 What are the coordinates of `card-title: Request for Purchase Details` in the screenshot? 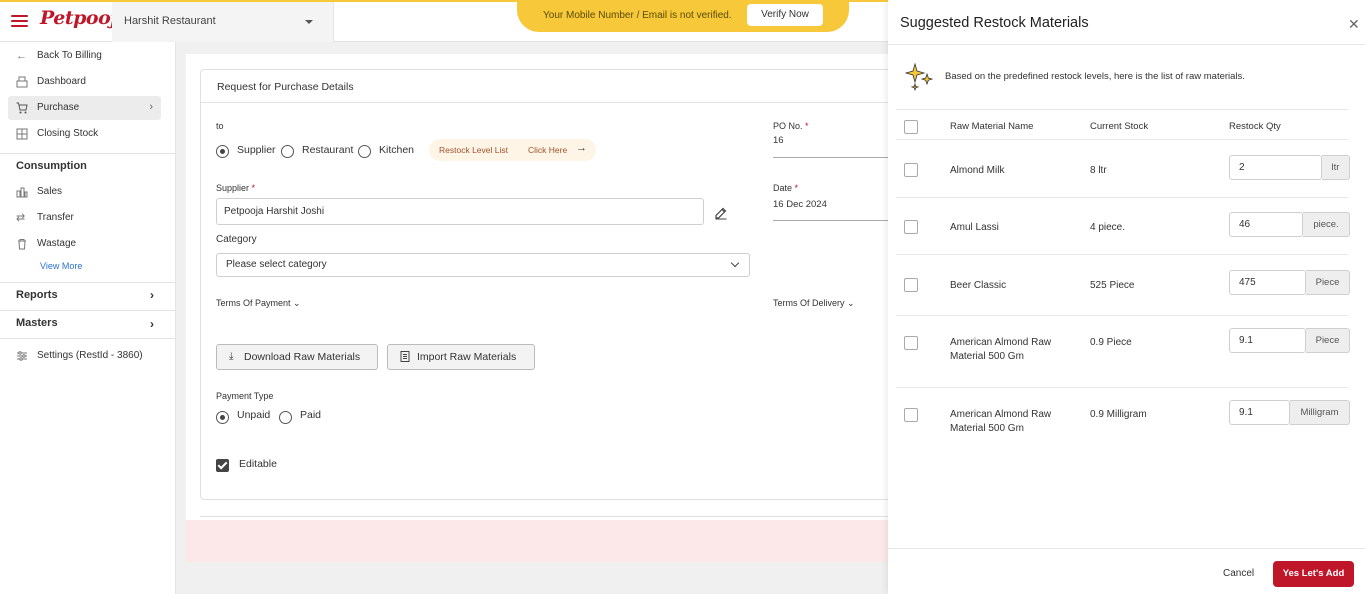 It's located at (285, 87).